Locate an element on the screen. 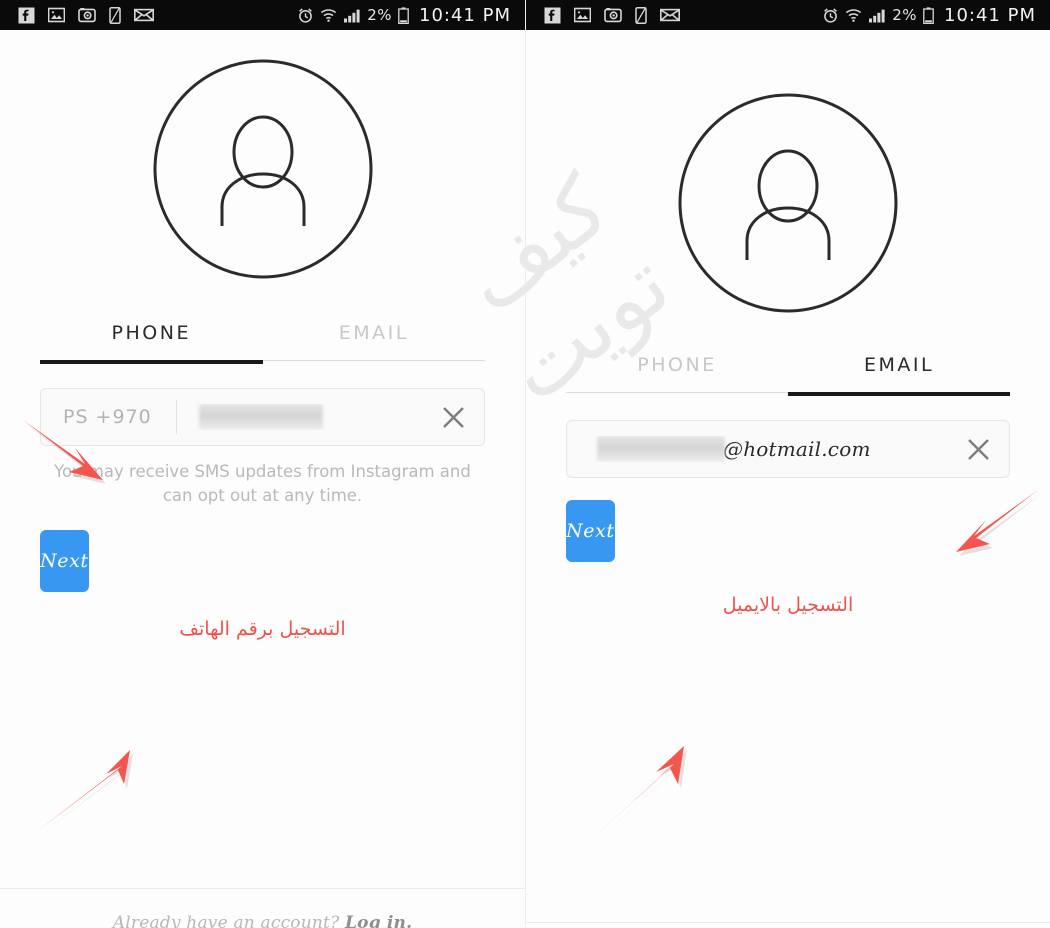 The image size is (1050, 928). footer-left: Already have an account? Log in. is located at coordinates (262, 908).